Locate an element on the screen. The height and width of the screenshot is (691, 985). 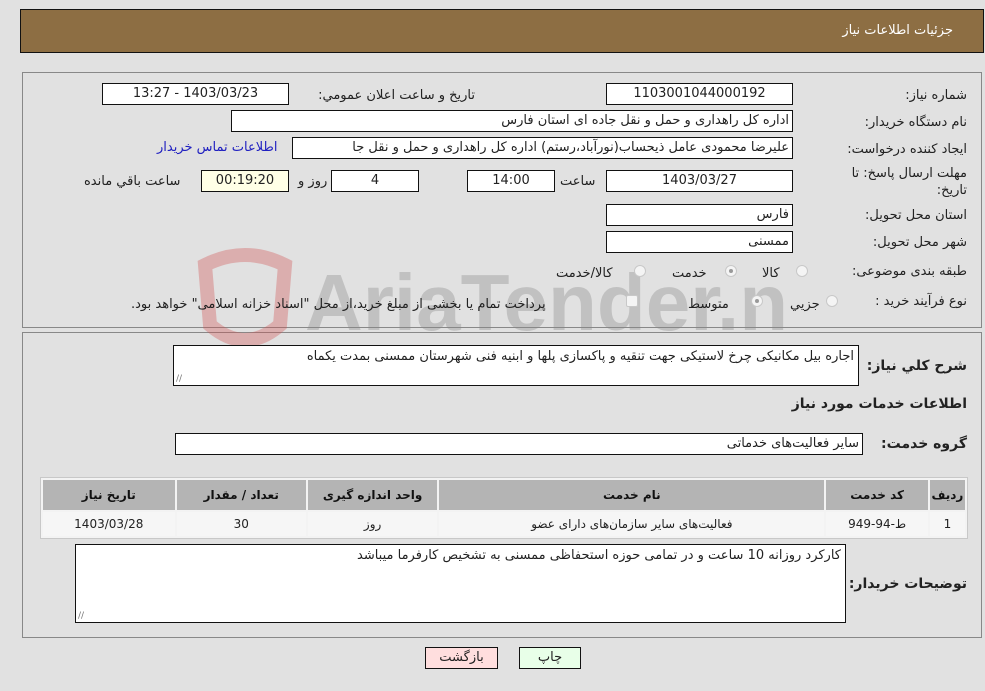
service-group-field: سایر فعالیت‌های خدماتی is located at coordinates (519, 444).